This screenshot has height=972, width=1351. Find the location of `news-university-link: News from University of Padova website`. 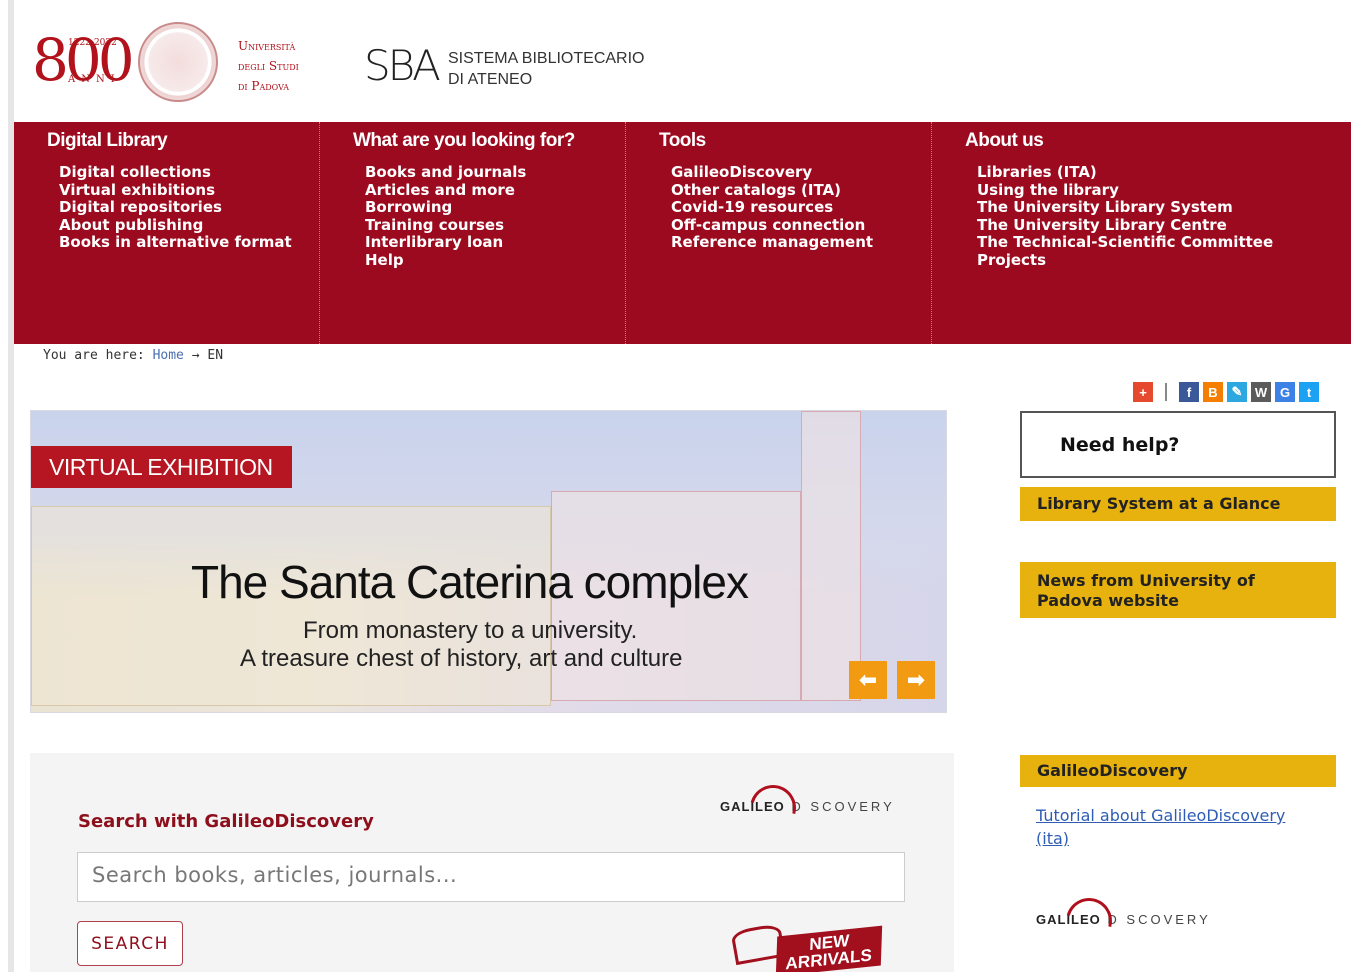

news-university-link: News from University of Padova website is located at coordinates (1178, 590).